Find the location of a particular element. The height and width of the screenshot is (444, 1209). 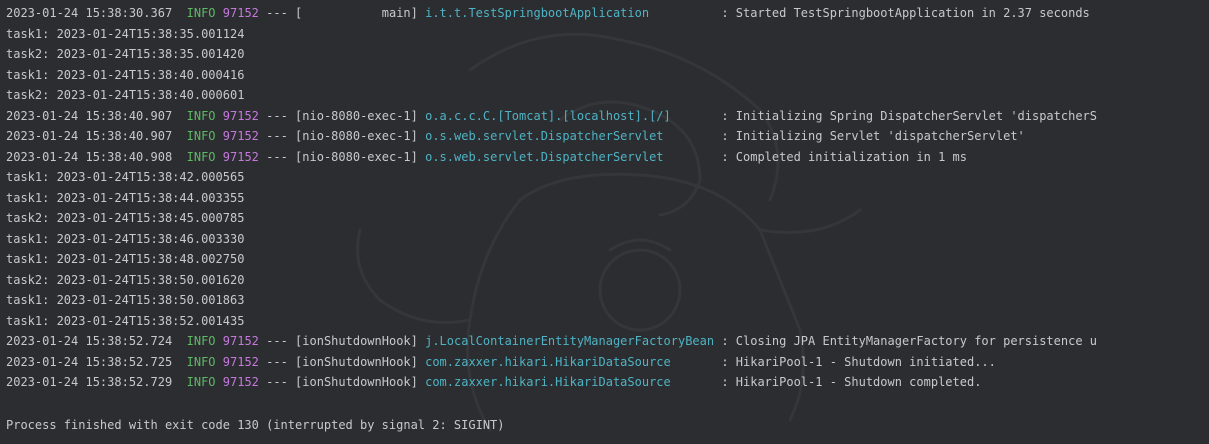

task-line: task1: 2023-01-24T15:38:35.001124 is located at coordinates (607, 34).